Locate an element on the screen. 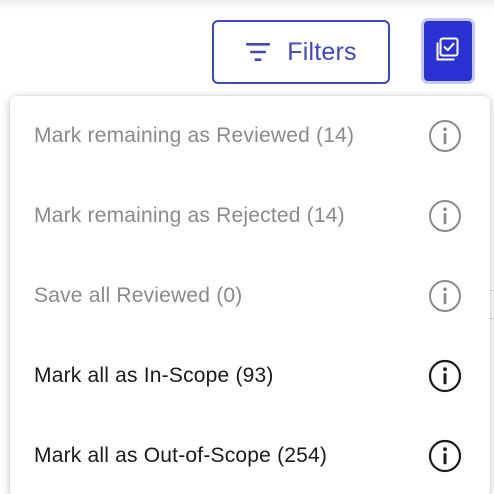 This screenshot has width=494, height=494. filter-lines-icon is located at coordinates (258, 52).